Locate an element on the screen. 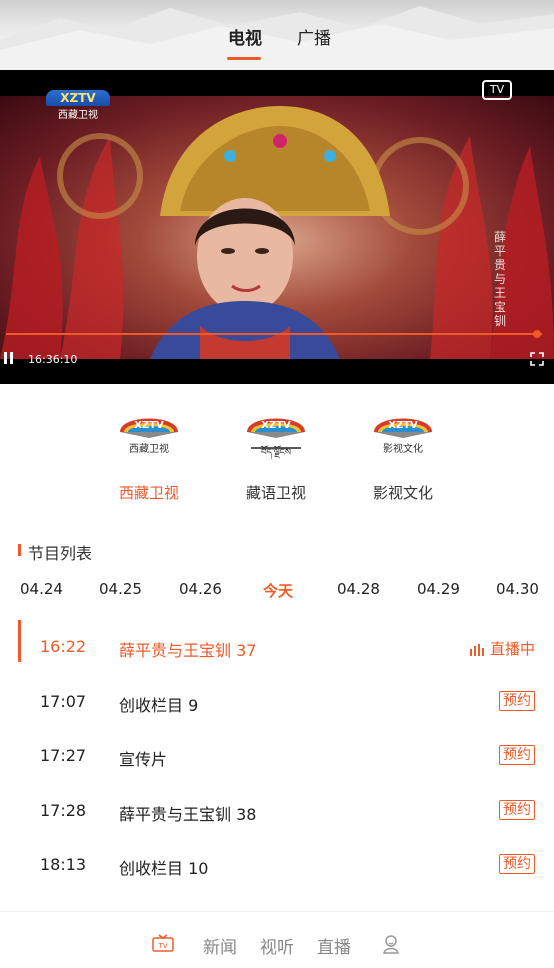  bottom-nav: TV 新闻 视听 直播 is located at coordinates (277, 939).